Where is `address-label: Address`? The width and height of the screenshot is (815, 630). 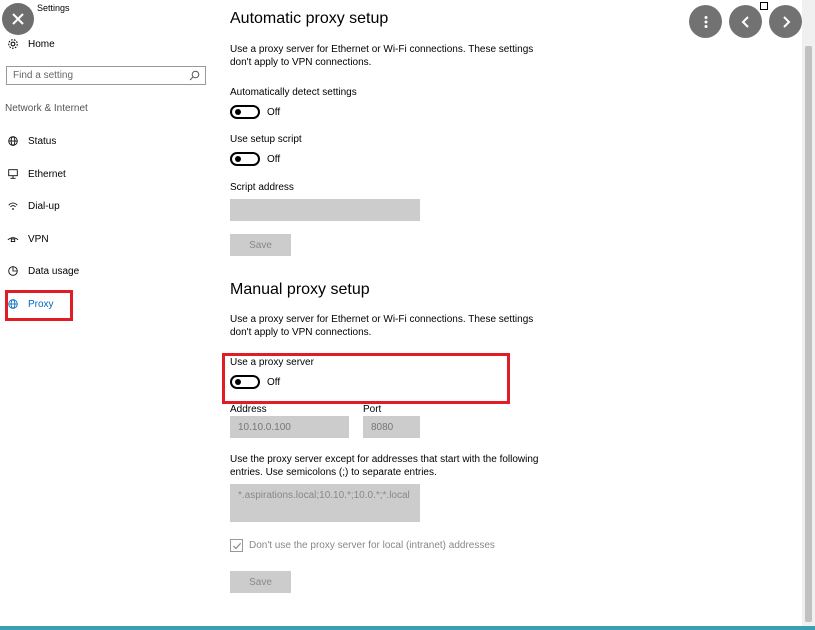 address-label: Address is located at coordinates (248, 409).